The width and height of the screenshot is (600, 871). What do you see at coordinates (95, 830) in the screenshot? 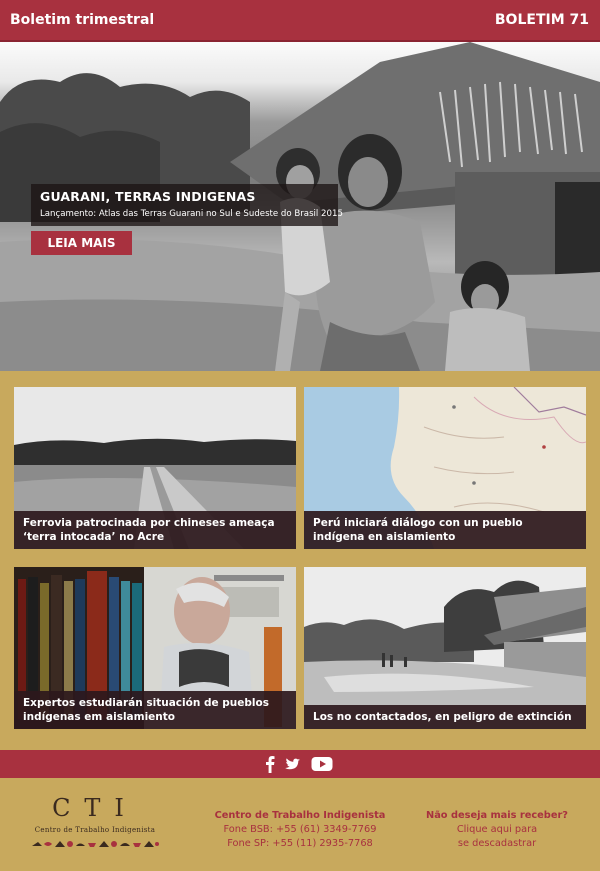
I see `logo-organization-name: Centro de Trabalho Indigenista` at bounding box center [95, 830].